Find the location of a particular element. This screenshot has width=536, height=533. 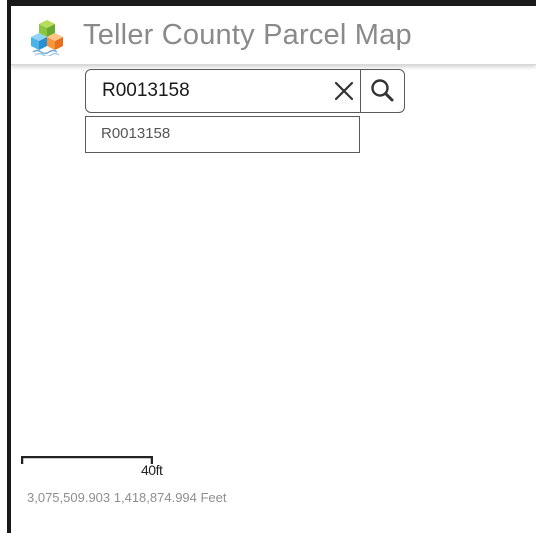

search-suggestions-list: R0013158 is located at coordinates (222, 134).